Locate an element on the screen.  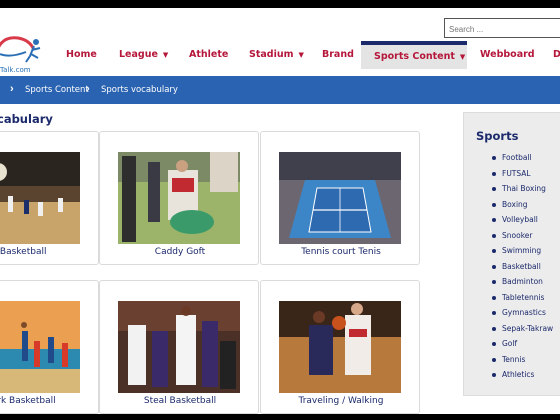
nav-item-brand: Brand is located at coordinates (338, 55).